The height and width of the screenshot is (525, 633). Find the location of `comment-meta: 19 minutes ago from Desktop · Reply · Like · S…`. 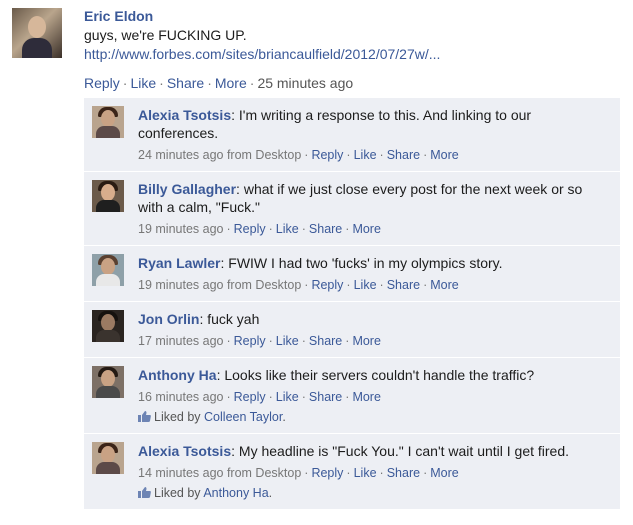

comment-meta: 19 minutes ago from Desktop · Reply · Like · S… is located at coordinates (374, 285).